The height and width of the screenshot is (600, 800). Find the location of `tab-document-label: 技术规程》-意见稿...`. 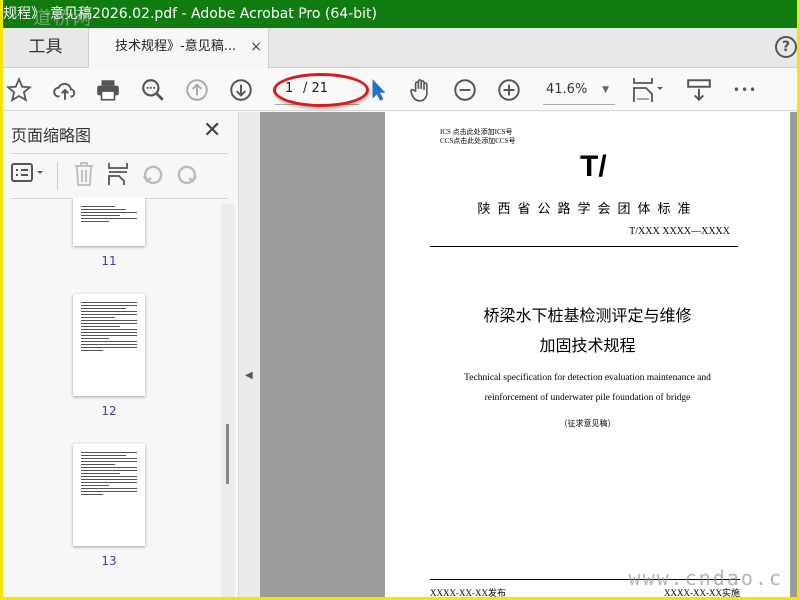

tab-document-label: 技术规程》-意见稿... is located at coordinates (176, 46).